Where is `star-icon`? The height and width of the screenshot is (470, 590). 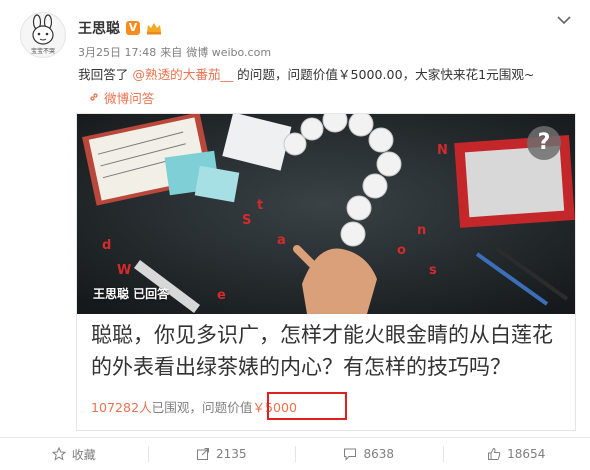 star-icon is located at coordinates (58, 454).